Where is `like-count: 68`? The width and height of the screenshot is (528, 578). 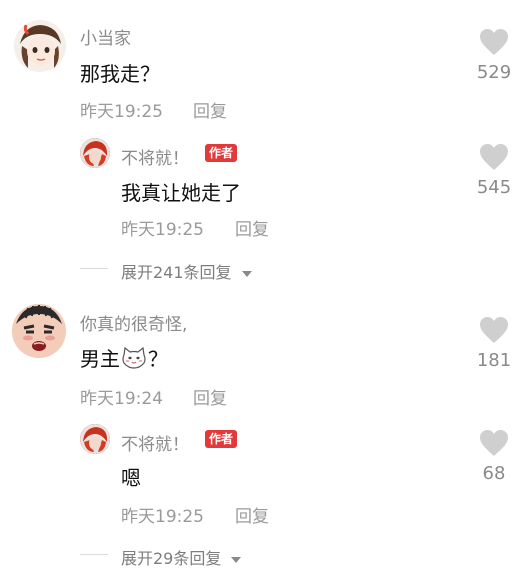 like-count: 68 is located at coordinates (494, 473).